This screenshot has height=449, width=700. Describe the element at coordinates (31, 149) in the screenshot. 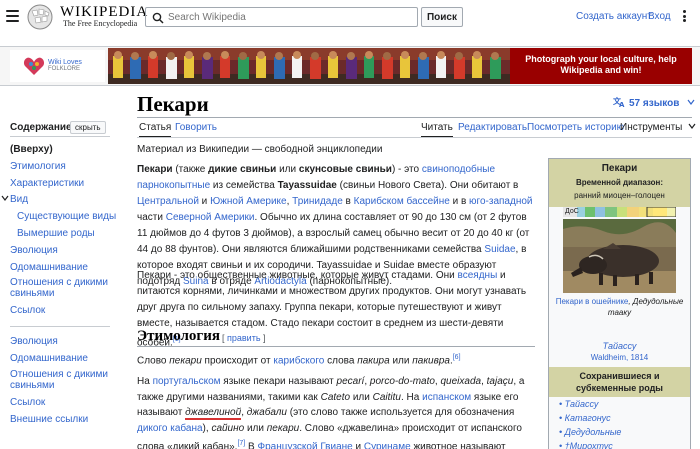

I see `toc-item-top: (Вверху)` at that location.